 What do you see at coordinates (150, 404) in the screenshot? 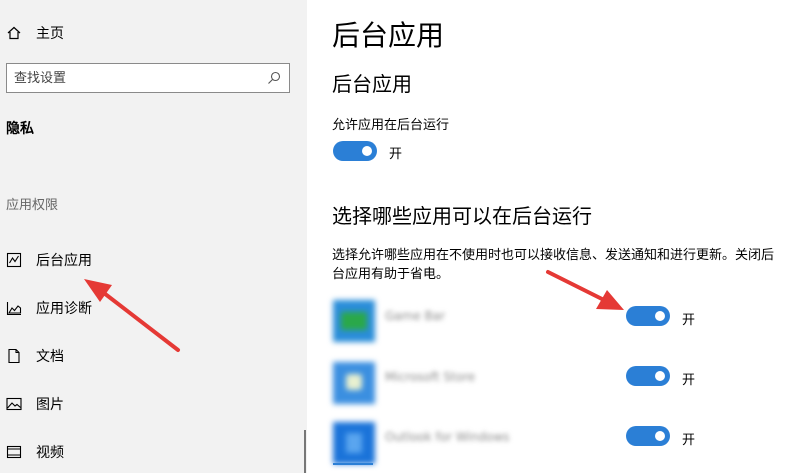
I see `sidebar-item-pictures: 图片` at bounding box center [150, 404].